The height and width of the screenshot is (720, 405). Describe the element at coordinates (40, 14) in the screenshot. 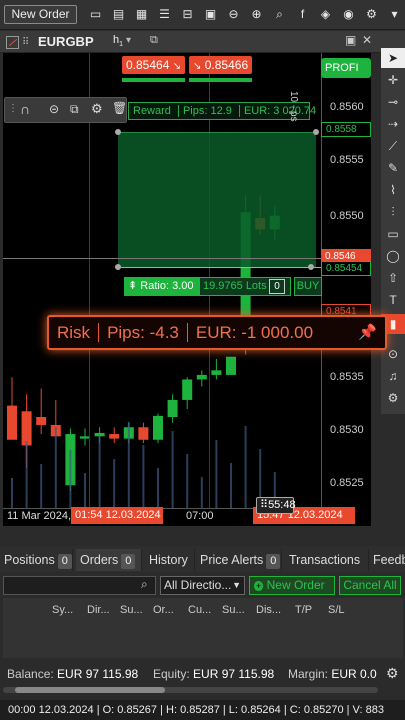

I see `new-order-button: New Order` at that location.